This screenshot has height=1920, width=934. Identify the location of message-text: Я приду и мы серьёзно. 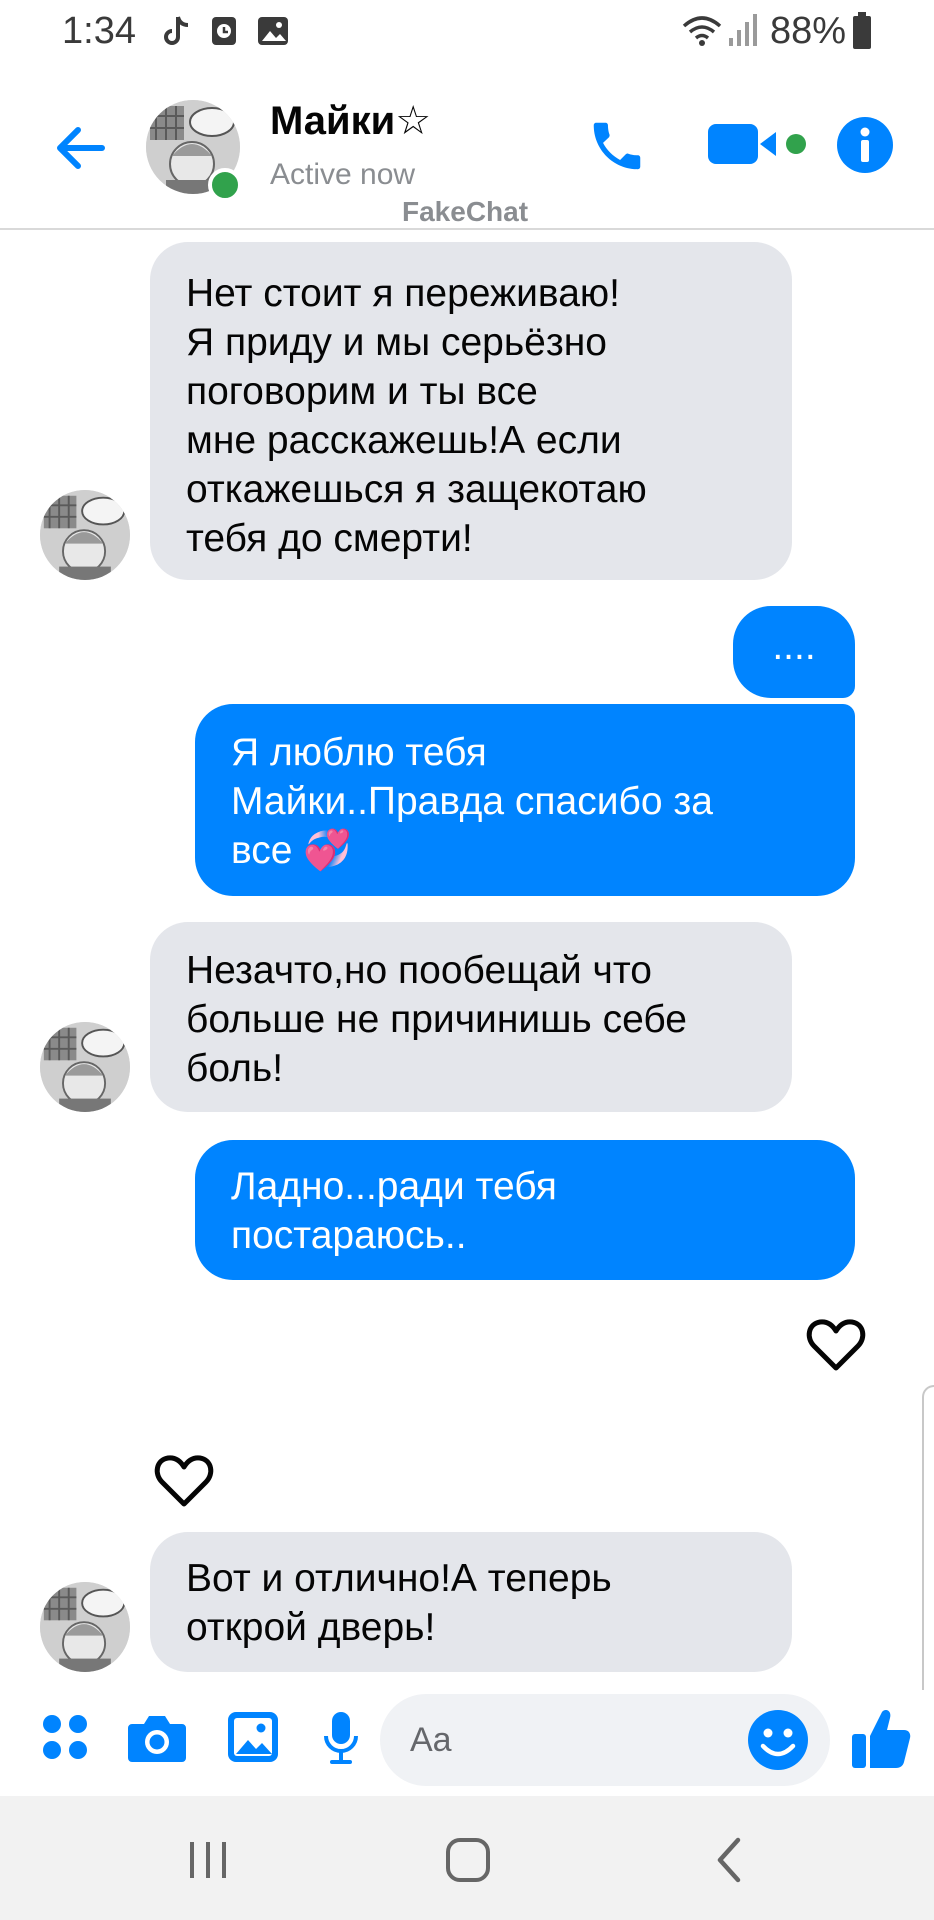
(396, 342).